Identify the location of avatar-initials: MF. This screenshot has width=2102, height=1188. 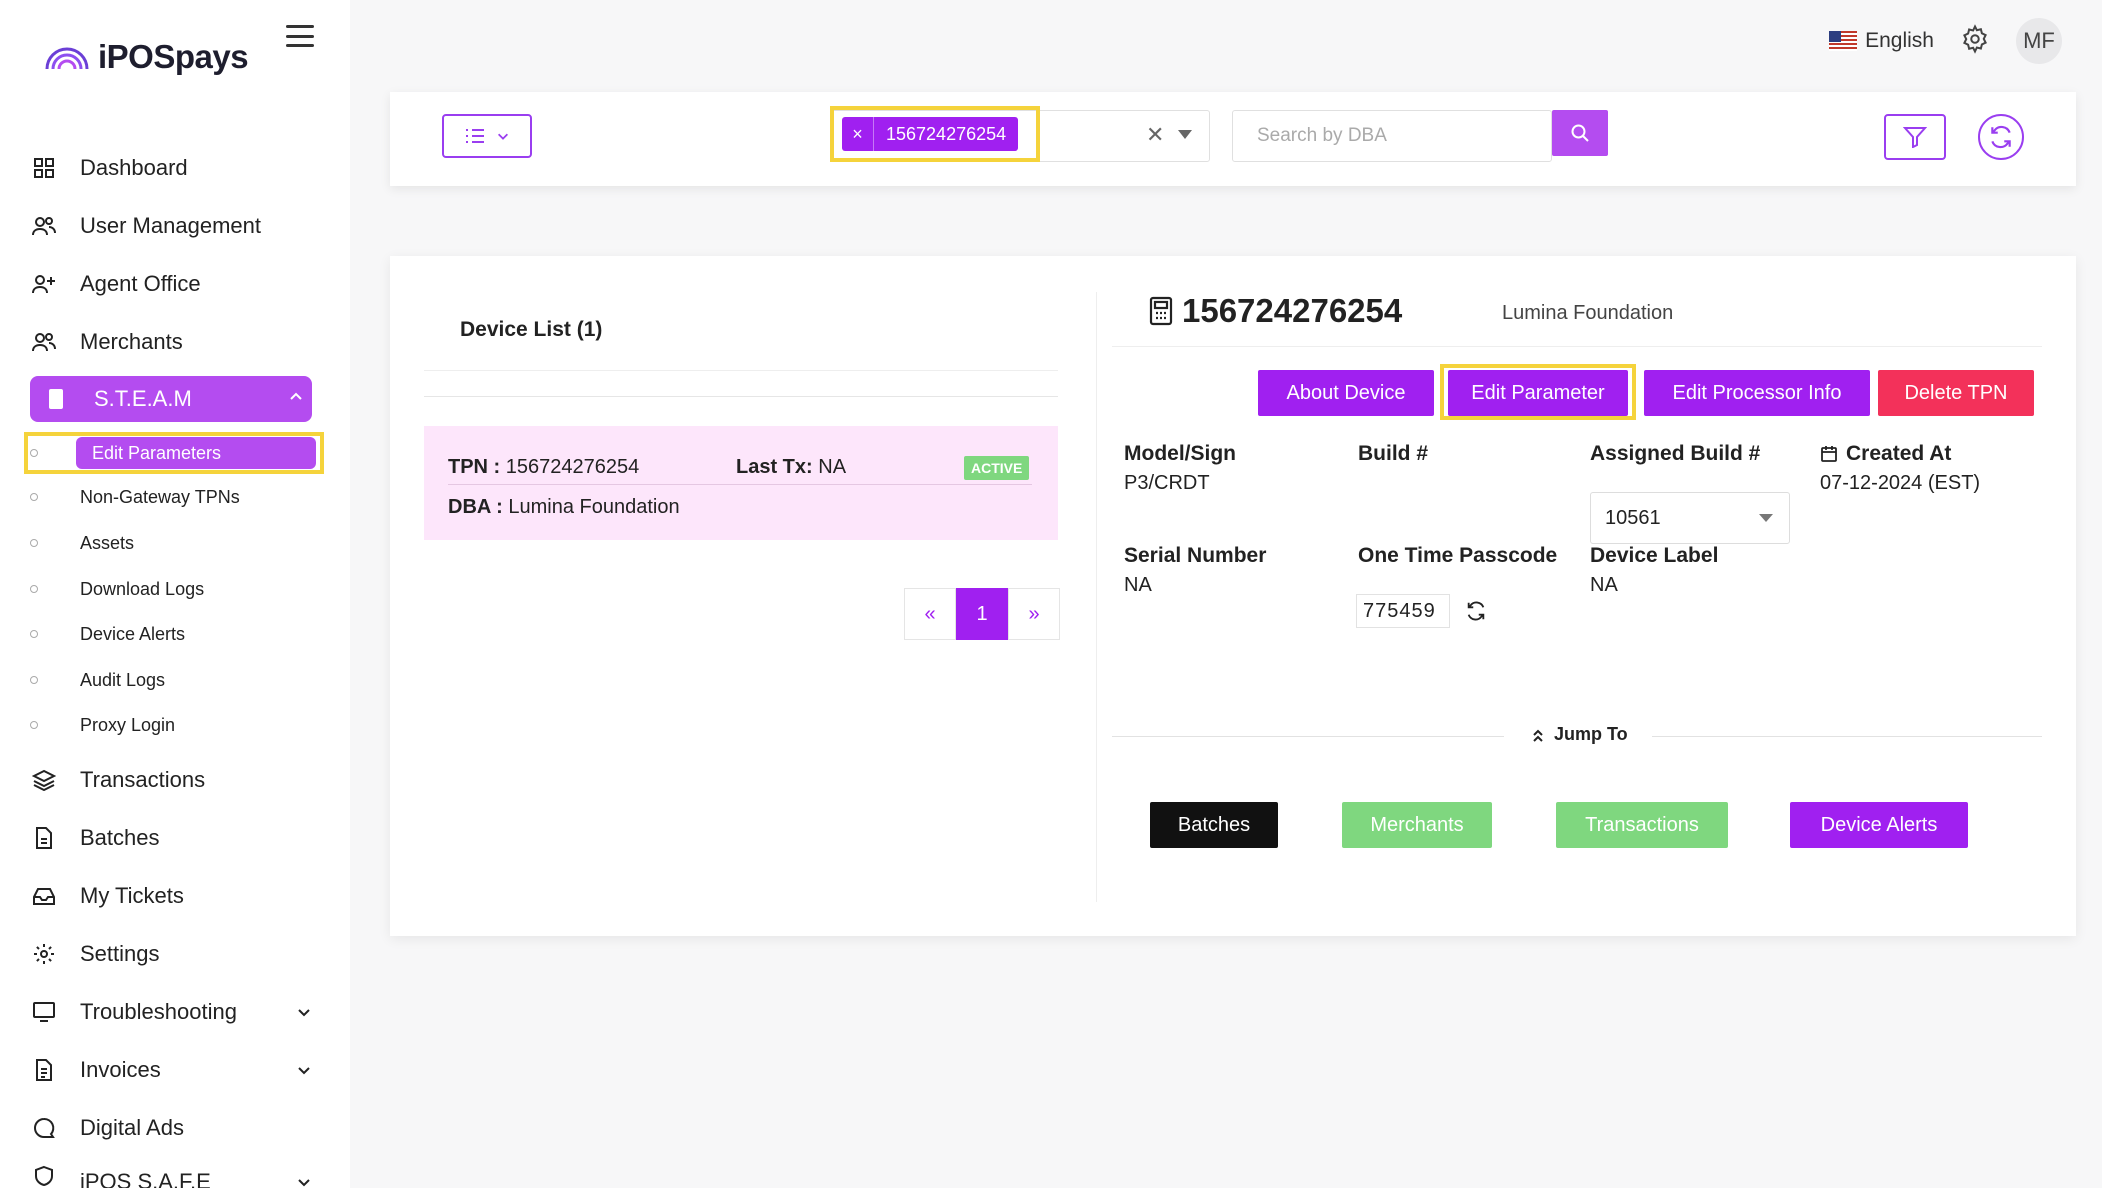
(2039, 40).